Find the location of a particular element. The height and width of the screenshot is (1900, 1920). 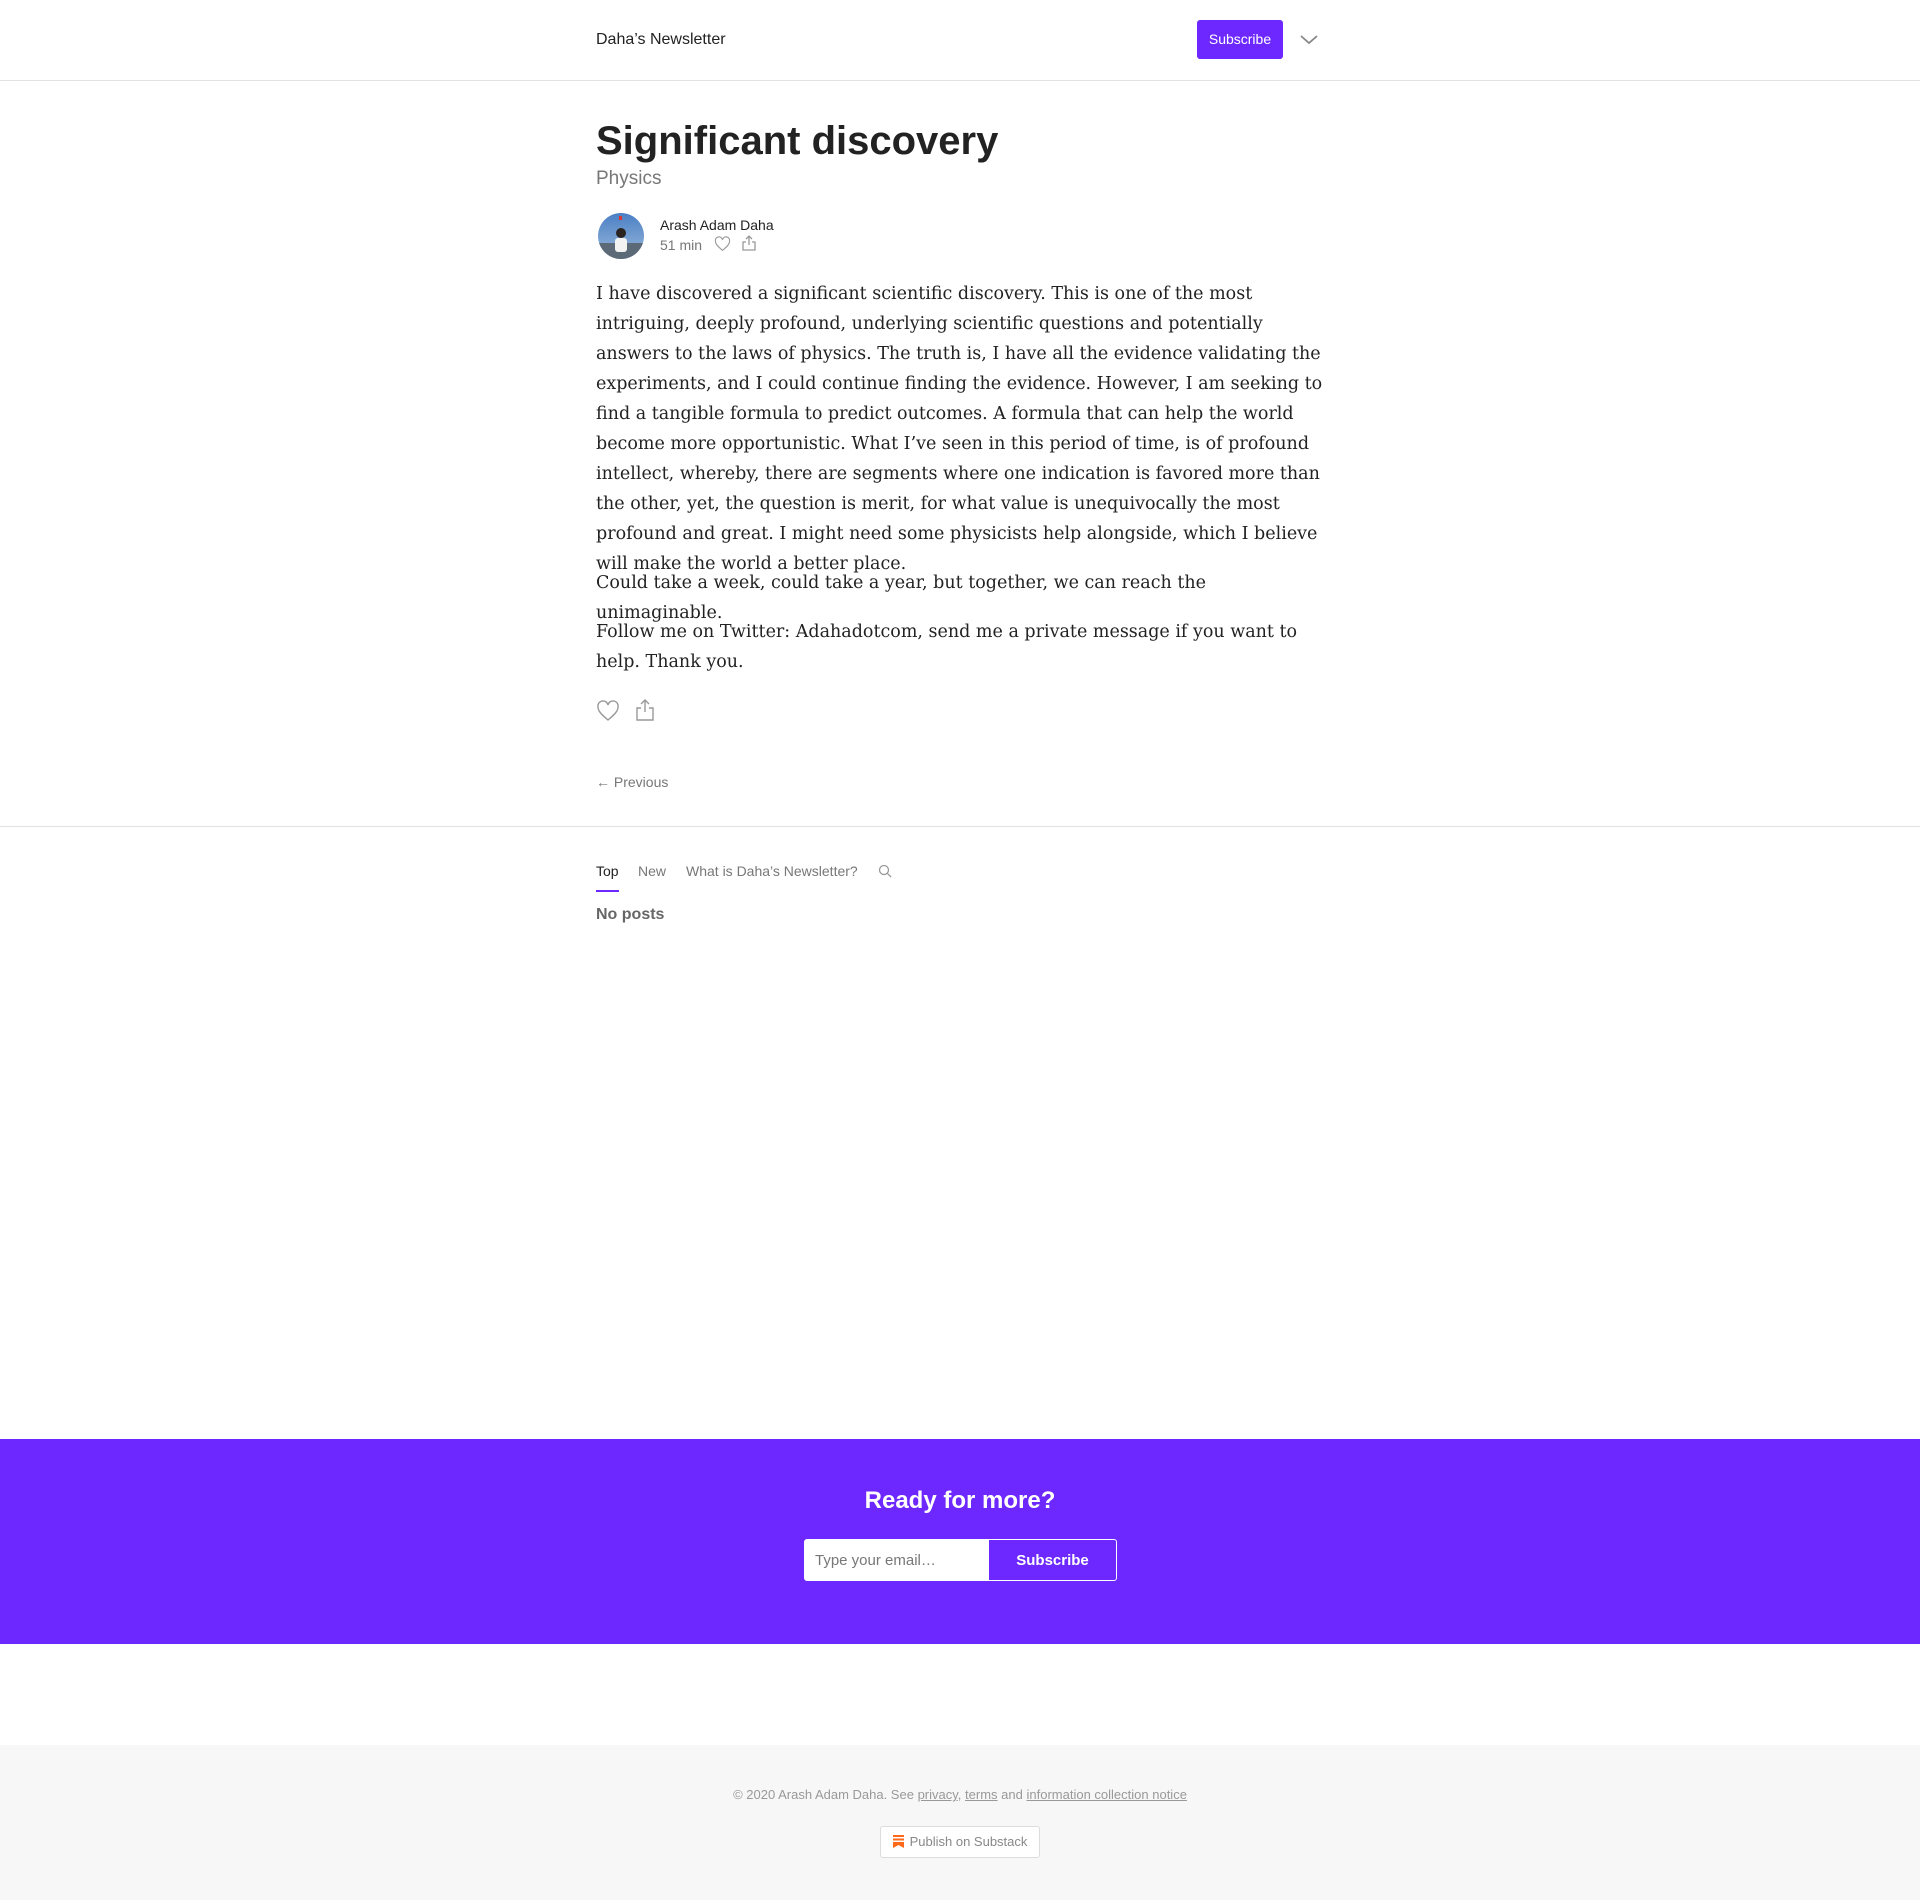

subscribe-form: Subscribe is located at coordinates (960, 1560).